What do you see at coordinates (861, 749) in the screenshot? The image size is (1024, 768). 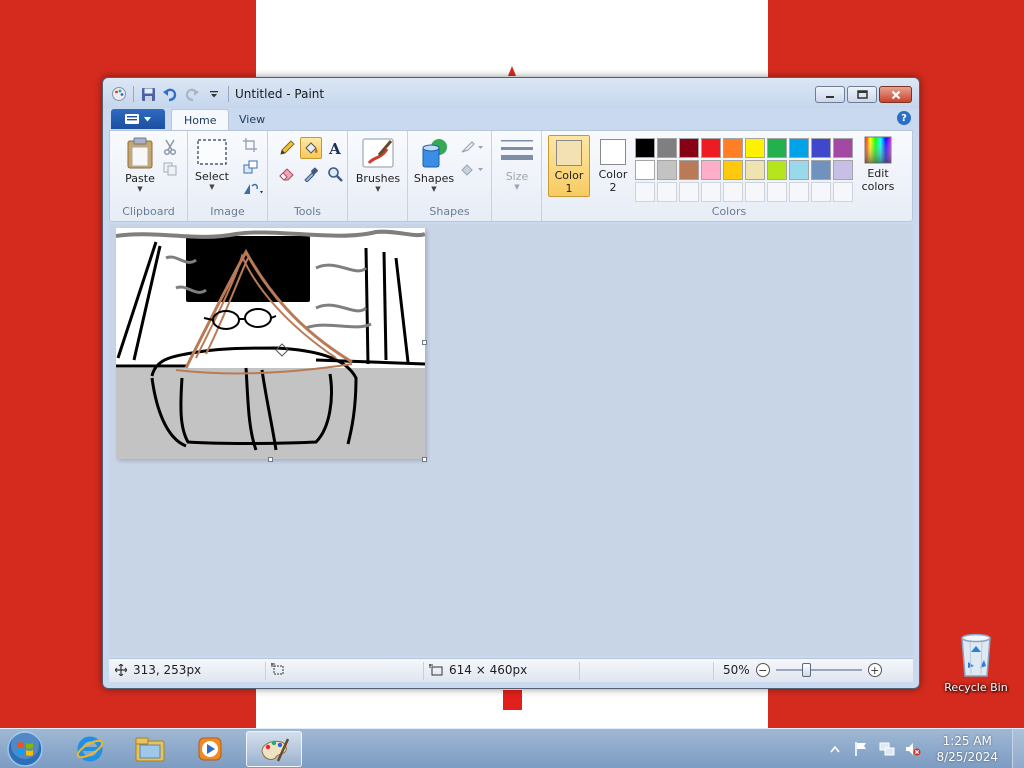 I see `action-center-flag-icon` at bounding box center [861, 749].